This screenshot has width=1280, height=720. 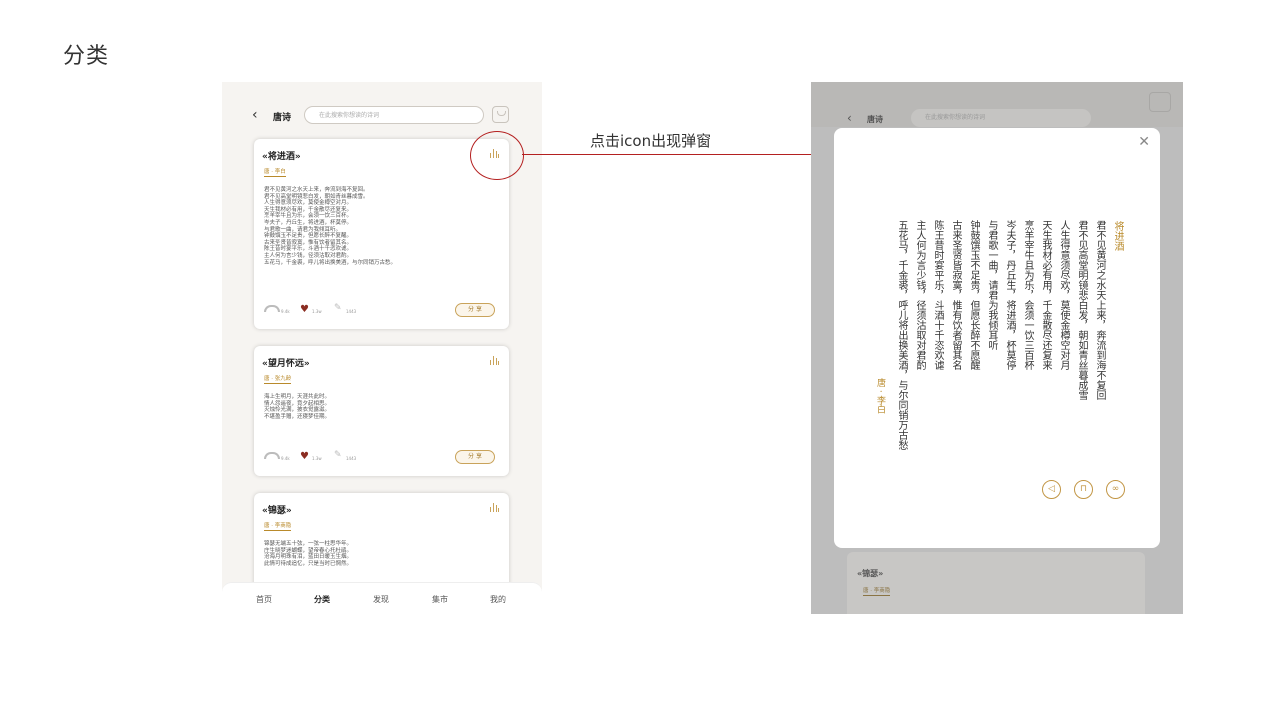 I want to click on nav-category: 分类, so click(x=322, y=599).